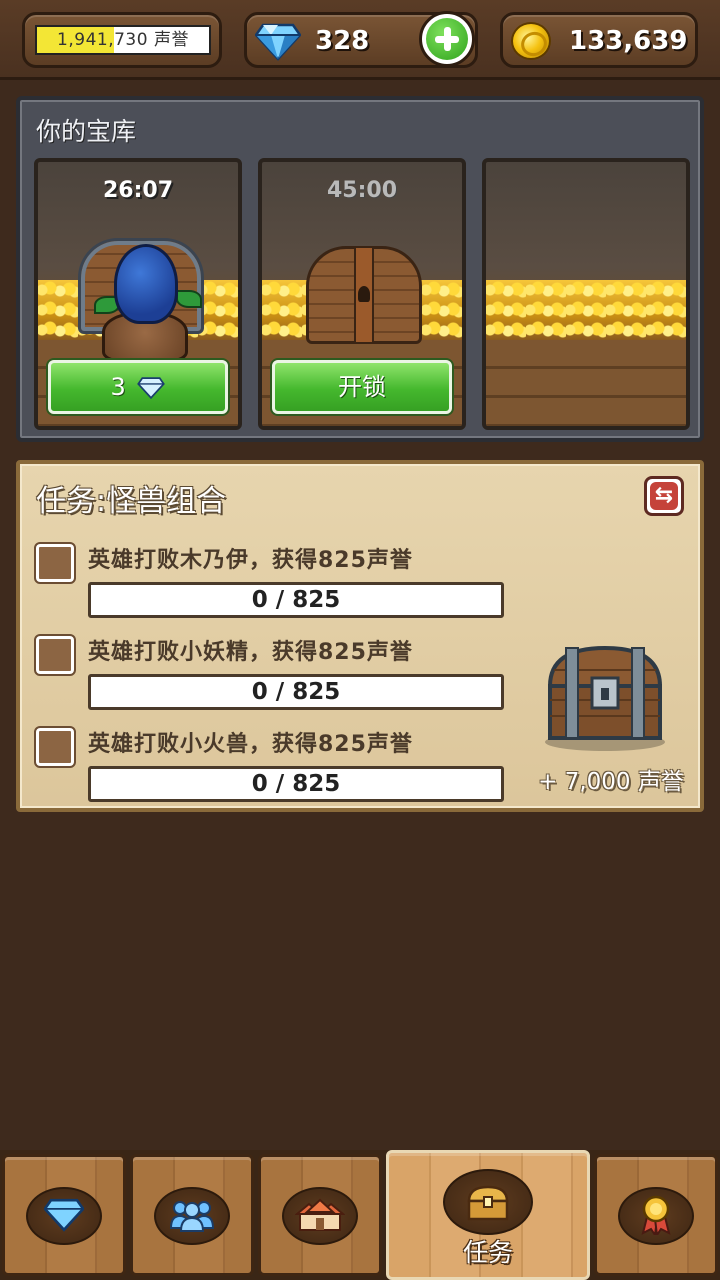 This screenshot has width=720, height=1280. I want to click on mission-title: 任务:怪兽组合, so click(131, 501).